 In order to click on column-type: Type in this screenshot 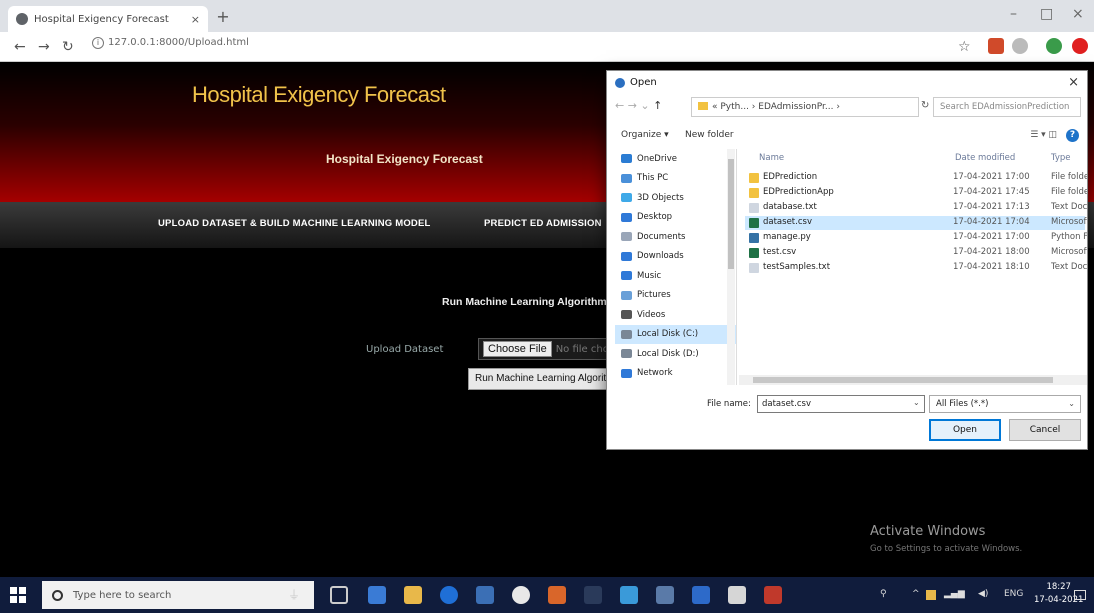, I will do `click(1061, 158)`.